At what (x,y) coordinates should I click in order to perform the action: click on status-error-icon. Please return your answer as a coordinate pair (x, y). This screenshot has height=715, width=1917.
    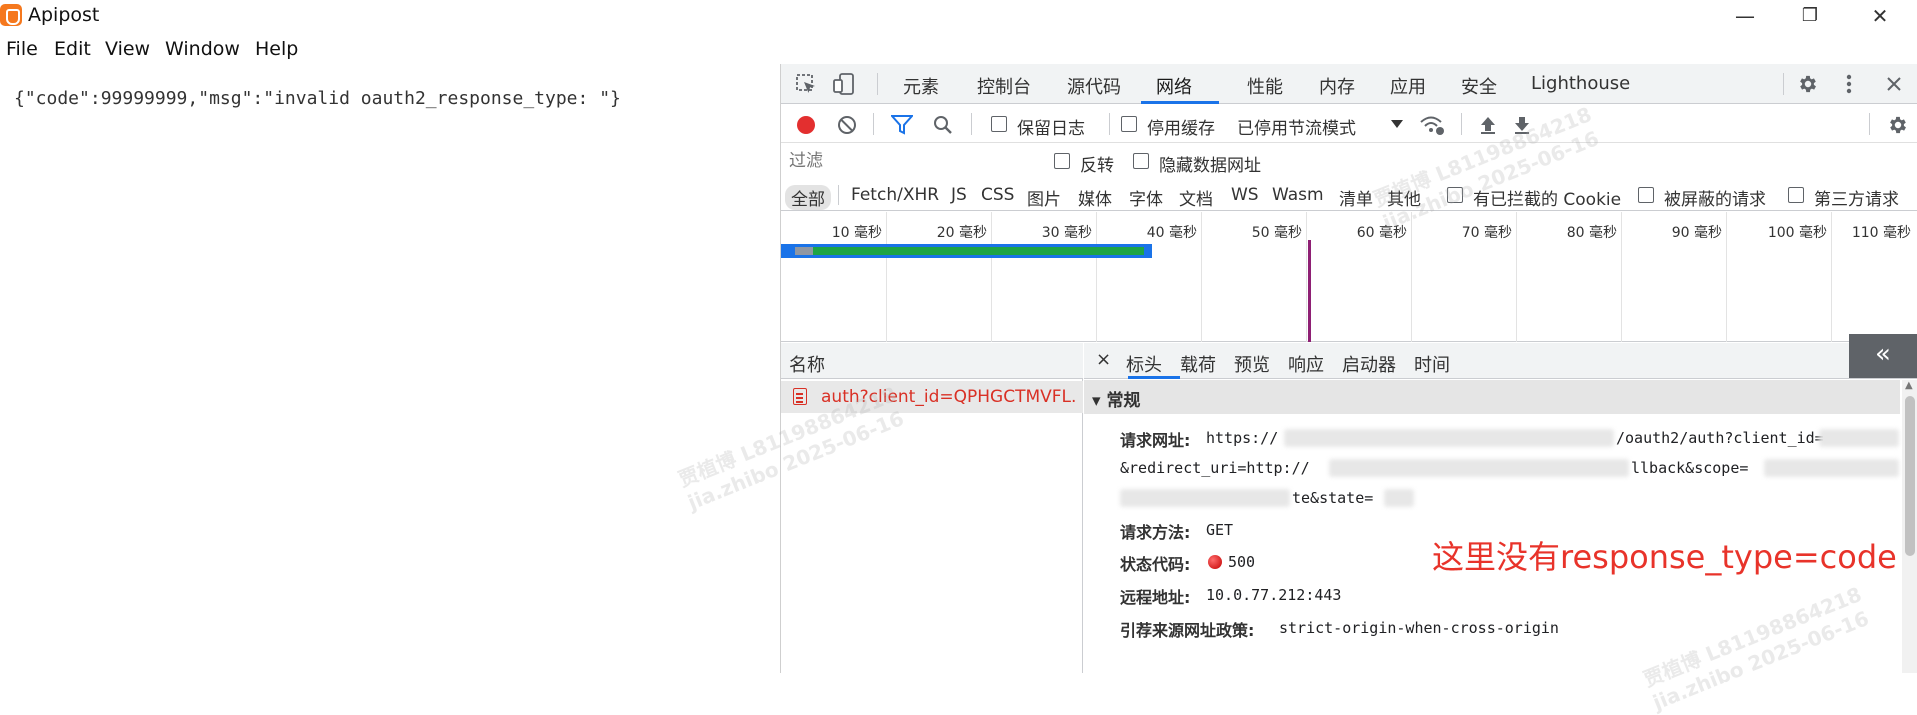
    Looking at the image, I should click on (1215, 562).